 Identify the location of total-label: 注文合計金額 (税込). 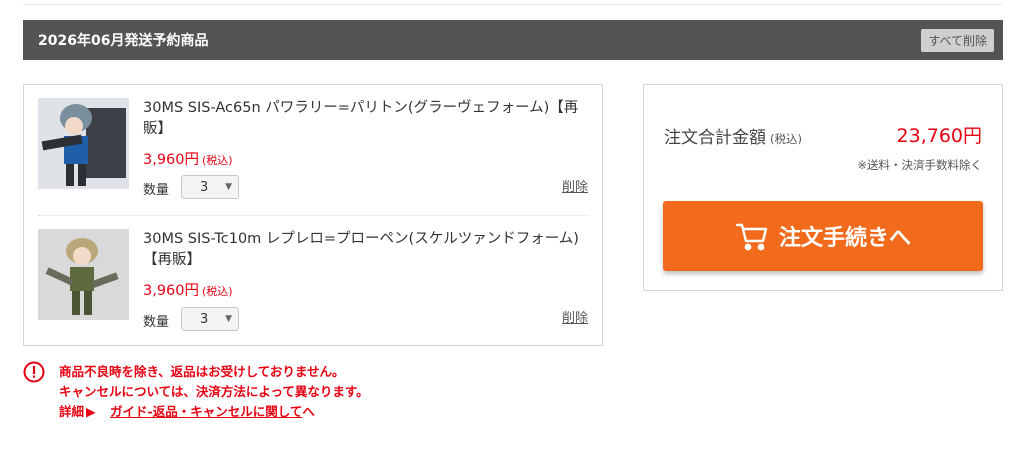
(733, 135).